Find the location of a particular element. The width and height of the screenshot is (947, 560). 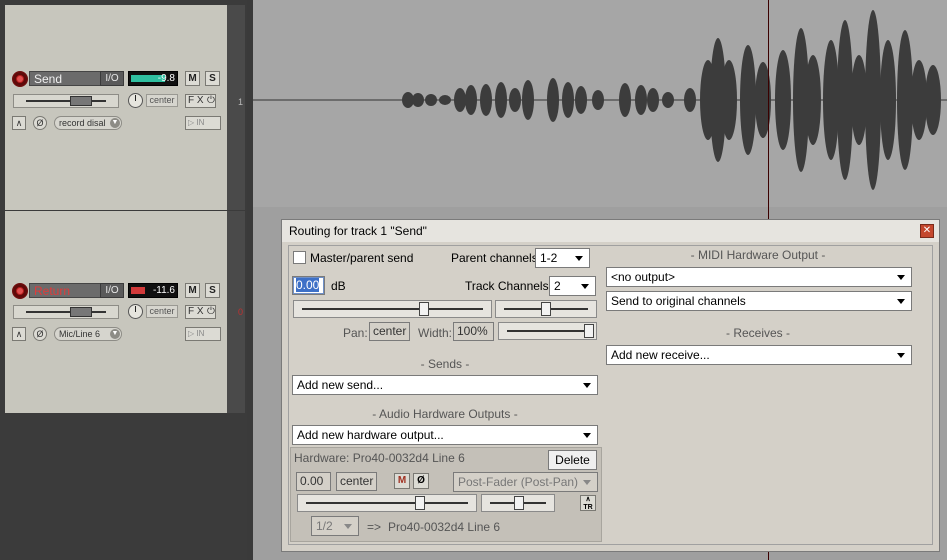

track-number: 1 is located at coordinates (240, 102).